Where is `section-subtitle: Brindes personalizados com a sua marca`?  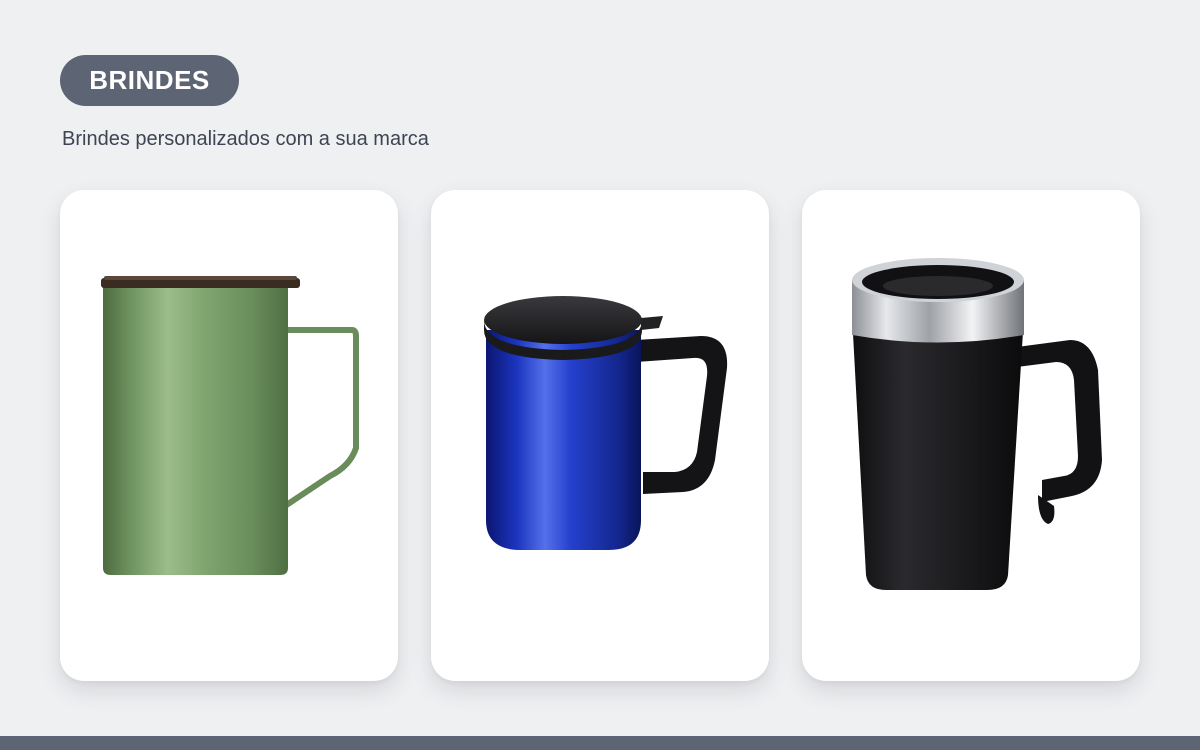 section-subtitle: Brindes personalizados com a sua marca is located at coordinates (245, 139).